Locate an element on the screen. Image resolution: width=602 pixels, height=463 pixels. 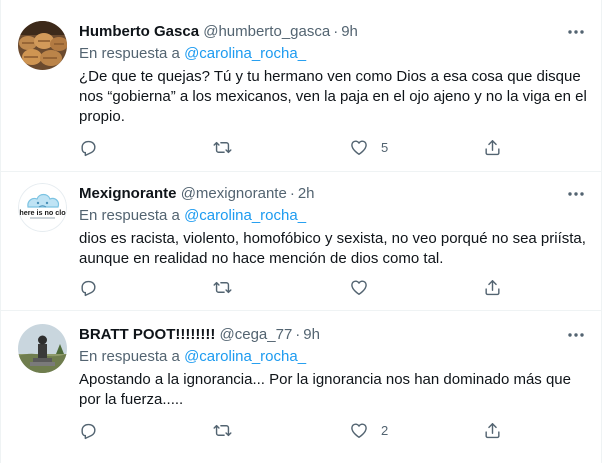
like-button is located at coordinates (365, 287).